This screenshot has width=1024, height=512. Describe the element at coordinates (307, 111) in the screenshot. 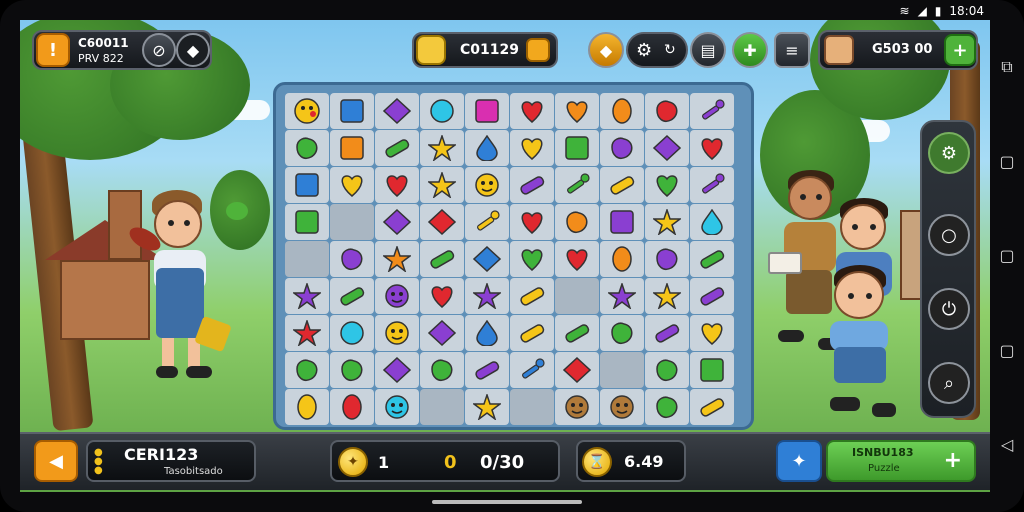

I see `gem-smiley-yellow-icon` at that location.